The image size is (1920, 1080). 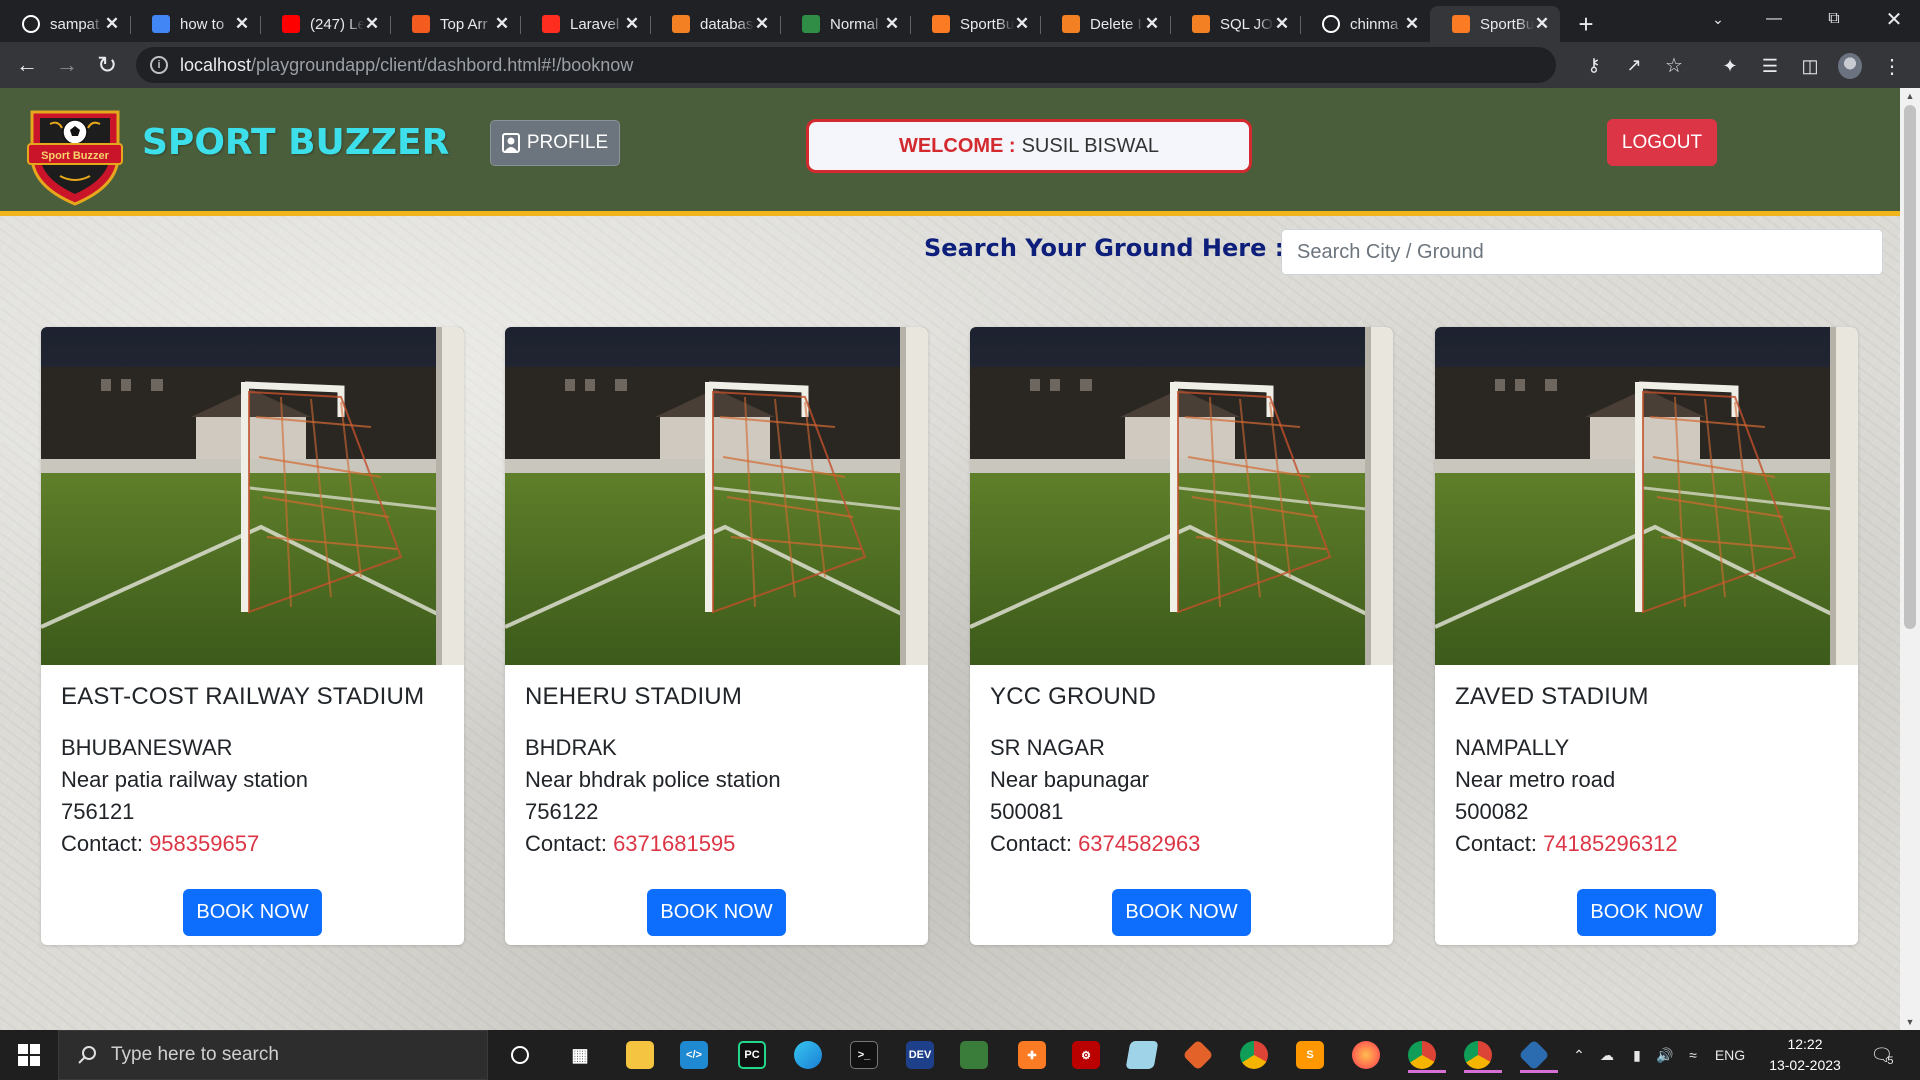 What do you see at coordinates (1070, 779) in the screenshot?
I see `ground-landmark: Near bapunagar` at bounding box center [1070, 779].